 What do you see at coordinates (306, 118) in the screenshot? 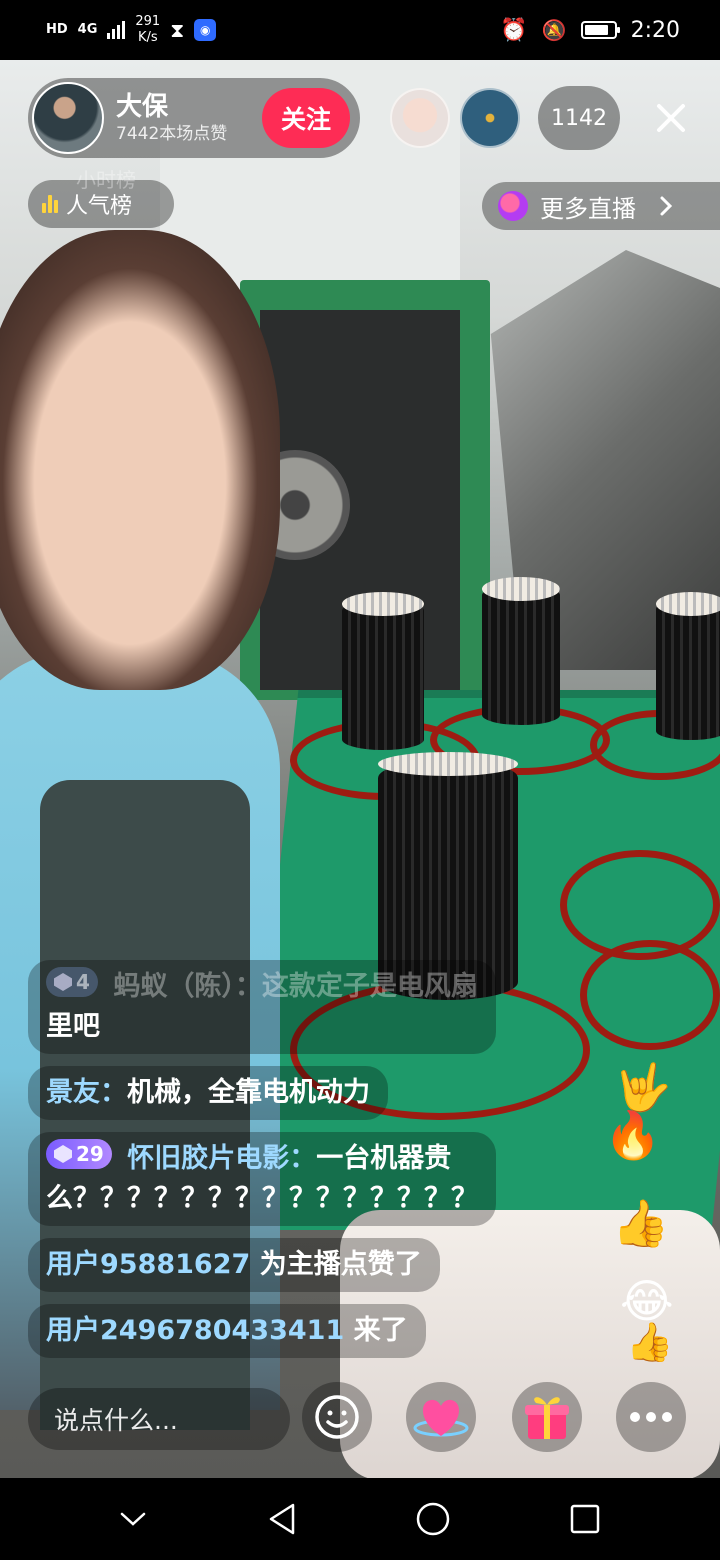
I see `follow-button: 关注` at bounding box center [306, 118].